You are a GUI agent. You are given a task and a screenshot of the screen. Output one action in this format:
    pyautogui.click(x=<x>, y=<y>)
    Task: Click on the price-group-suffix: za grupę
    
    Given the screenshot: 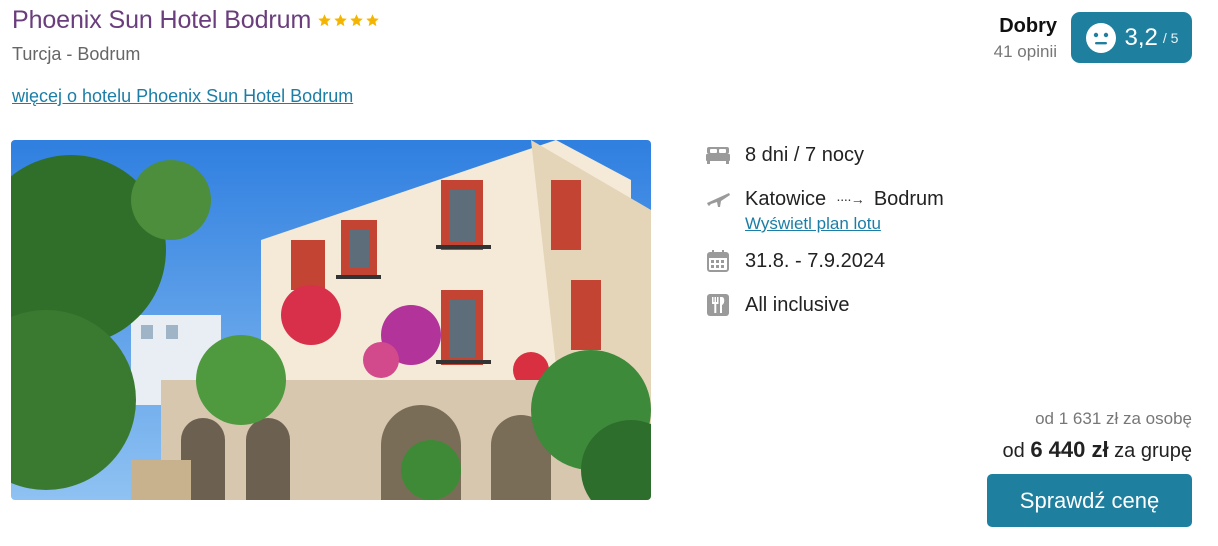 What is the action you would take?
    pyautogui.click(x=1153, y=451)
    